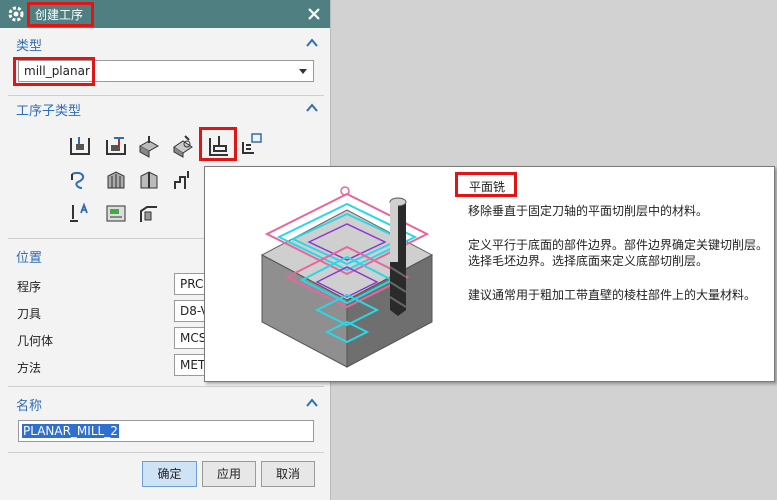 This screenshot has height=500, width=777. I want to click on name-section-header: 名称, so click(166, 403).